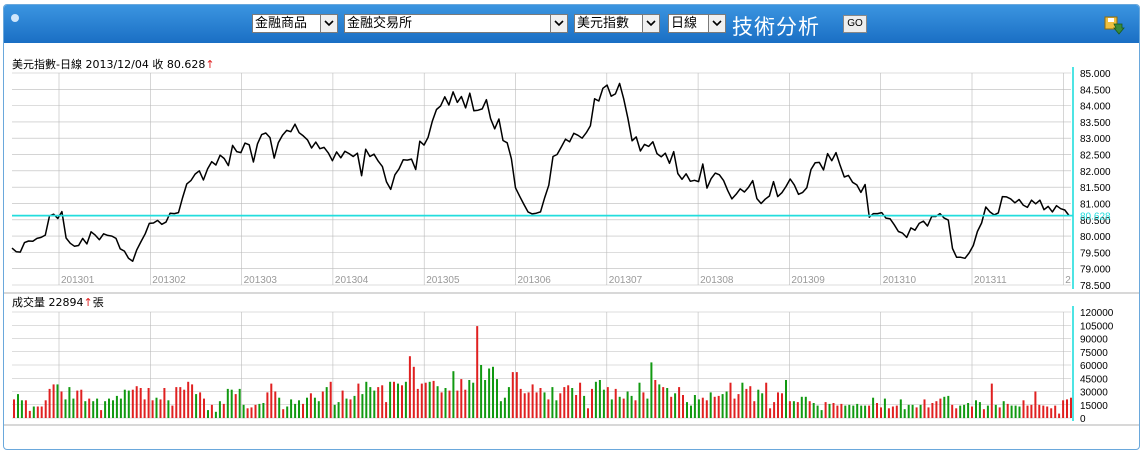  What do you see at coordinates (1095, 270) in the screenshot?
I see `price-y-tick-label: 79.000` at bounding box center [1095, 270].